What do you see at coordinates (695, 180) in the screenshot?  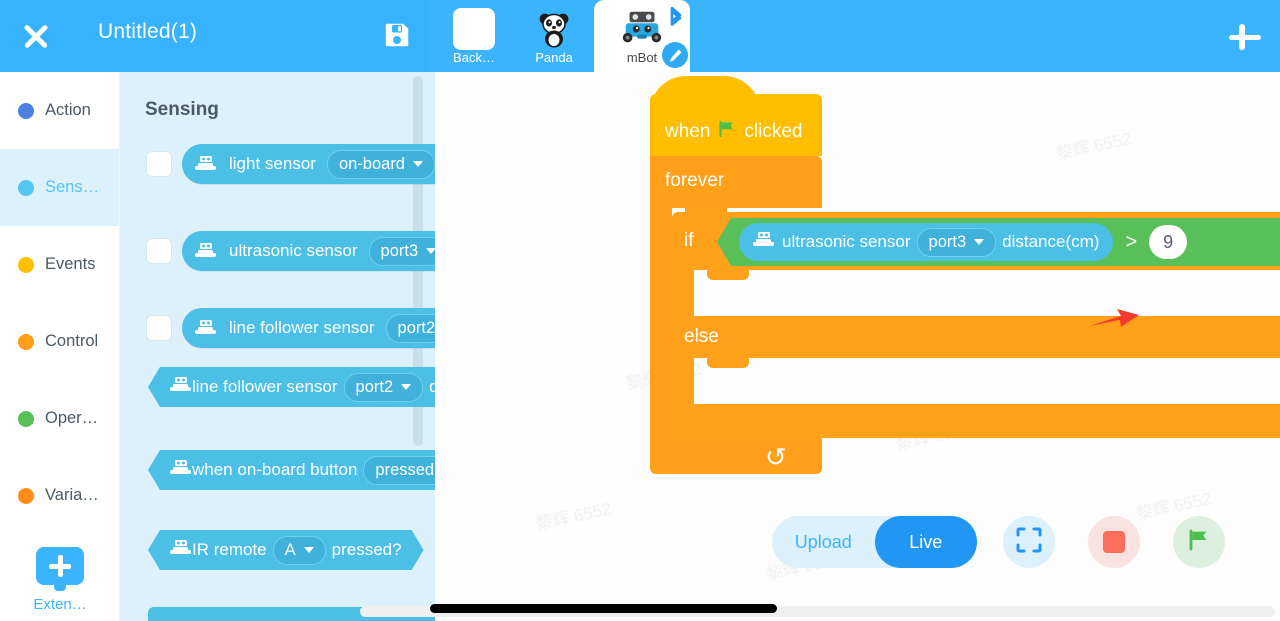 I see `forever-label: forever` at bounding box center [695, 180].